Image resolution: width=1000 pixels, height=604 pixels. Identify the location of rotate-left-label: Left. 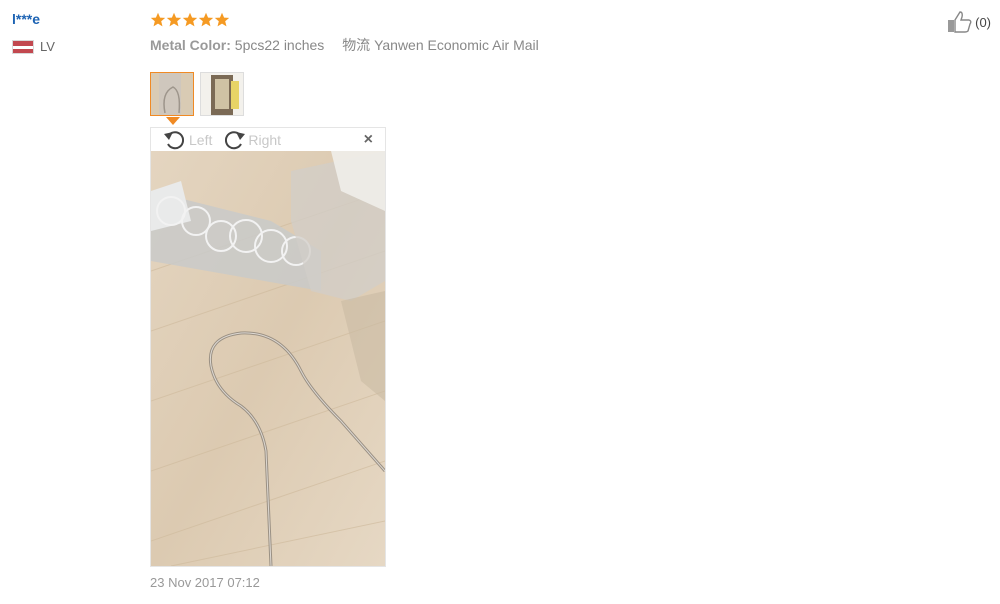
(201, 139).